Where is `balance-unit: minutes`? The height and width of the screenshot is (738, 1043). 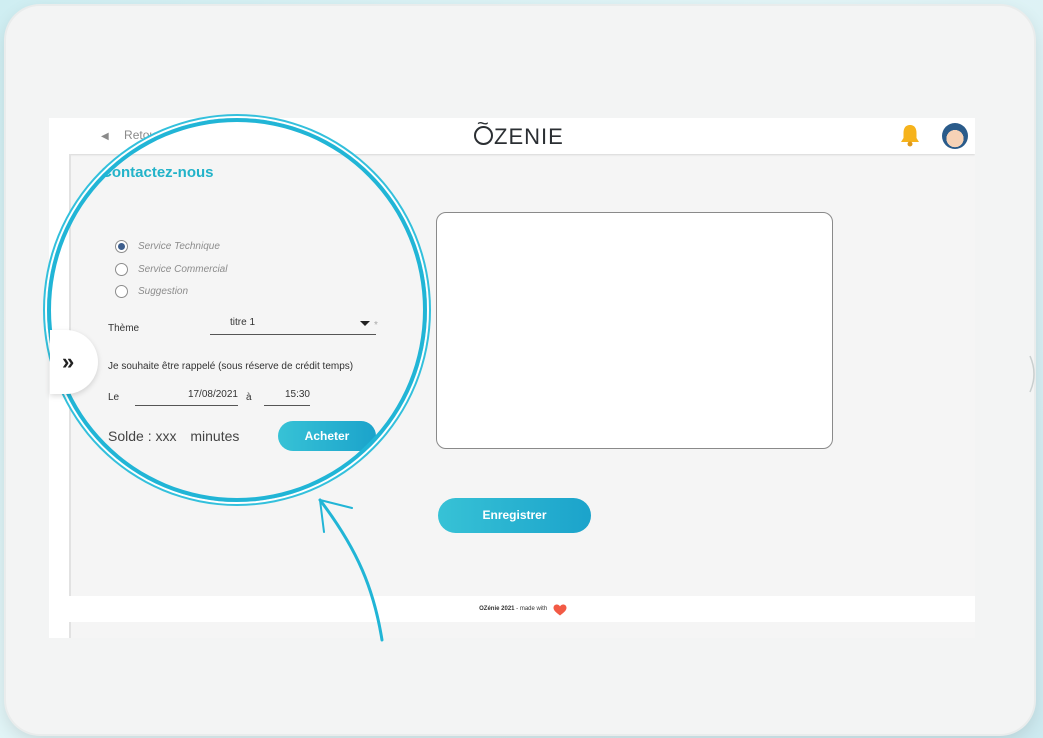
balance-unit: minutes is located at coordinates (215, 436).